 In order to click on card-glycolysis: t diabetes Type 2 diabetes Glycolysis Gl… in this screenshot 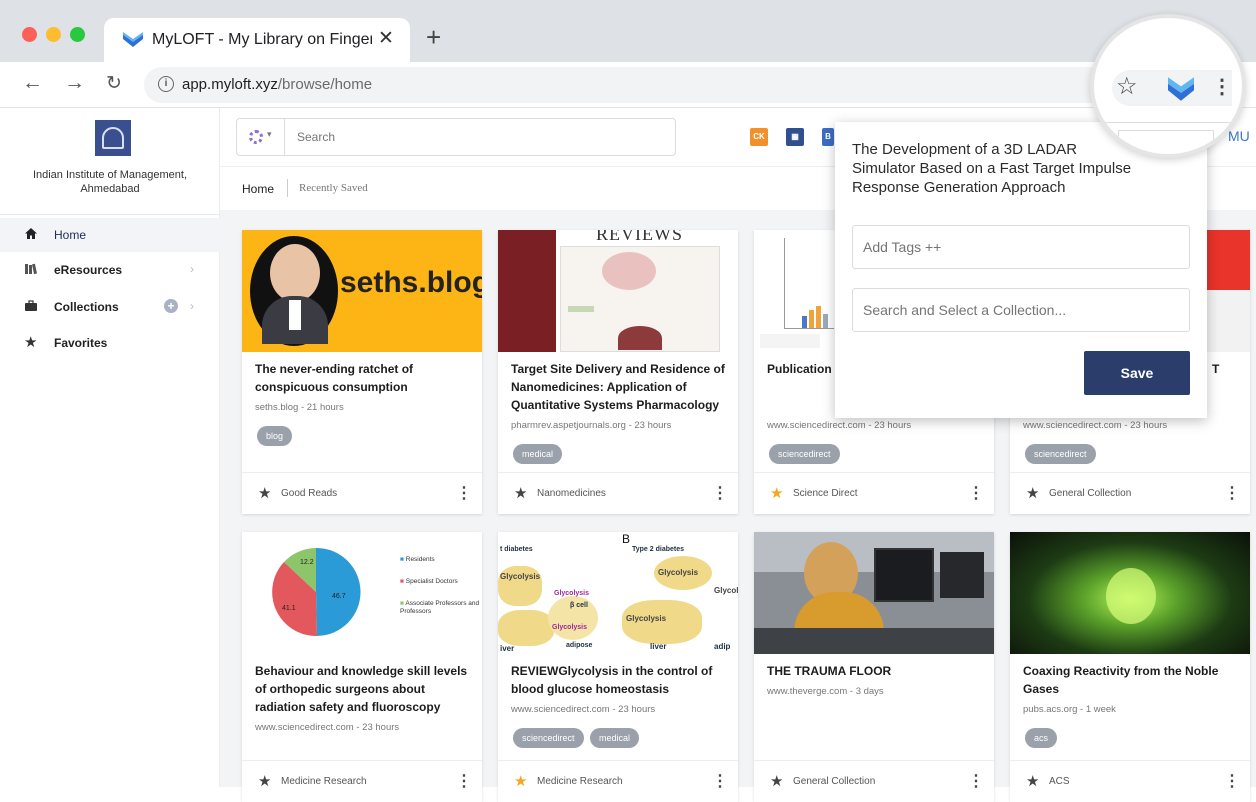, I will do `click(618, 667)`.